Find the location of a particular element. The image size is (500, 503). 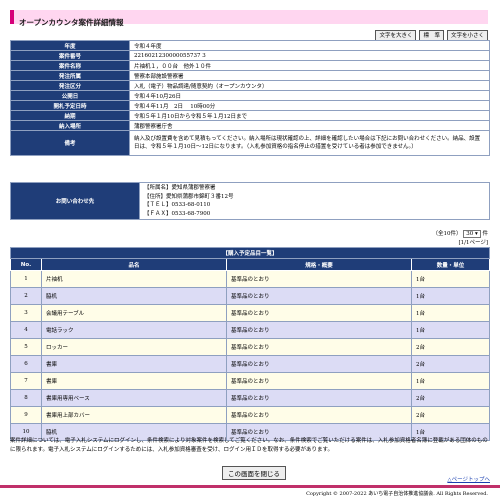

col-no: No. is located at coordinates (26, 264).